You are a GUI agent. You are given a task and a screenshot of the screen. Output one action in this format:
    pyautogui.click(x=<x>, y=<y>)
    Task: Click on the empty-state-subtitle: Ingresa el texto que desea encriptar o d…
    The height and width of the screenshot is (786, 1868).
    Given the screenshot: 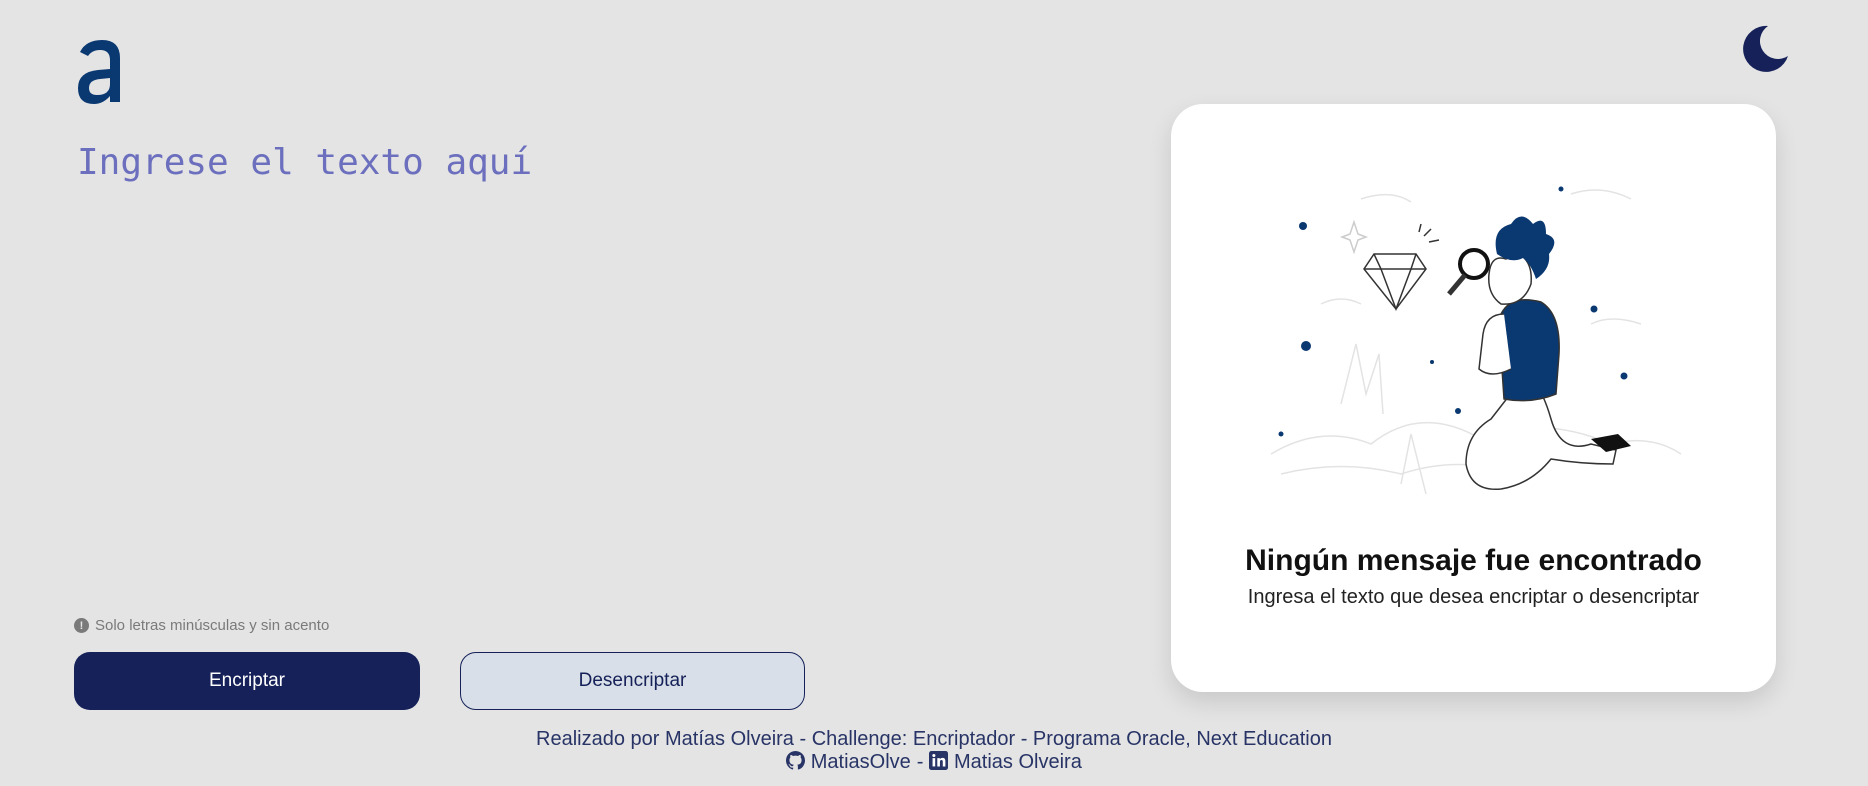 What is the action you would take?
    pyautogui.click(x=1473, y=597)
    